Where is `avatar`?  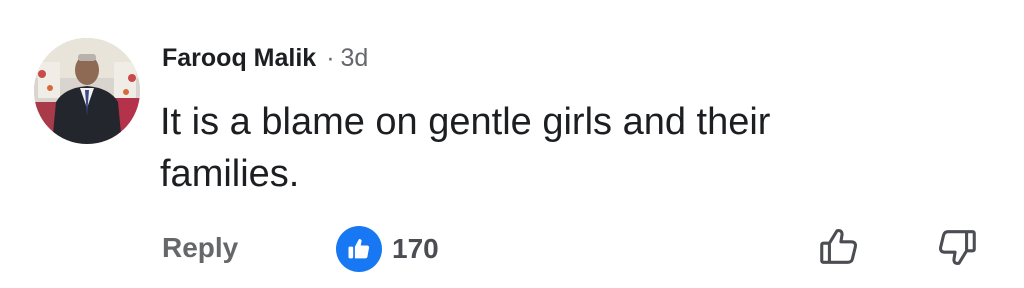
avatar is located at coordinates (87, 91).